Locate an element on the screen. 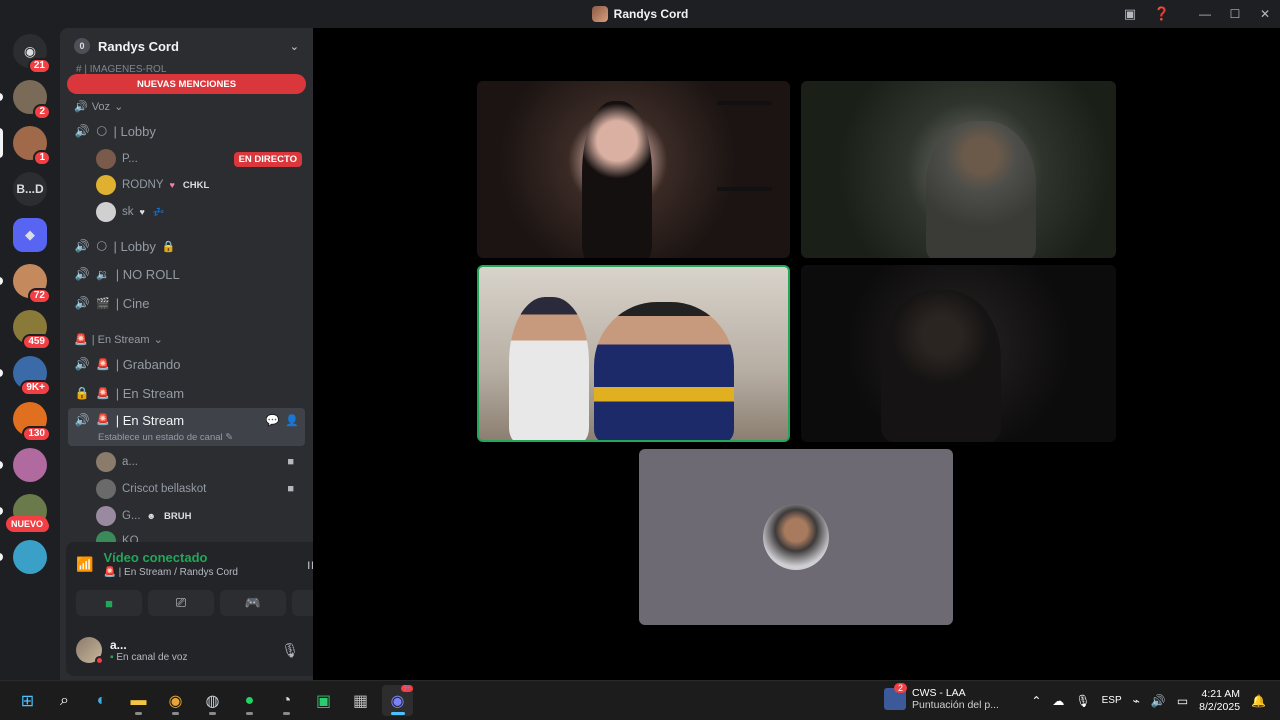  voice-channel-icon: 🔊 is located at coordinates (82, 246).